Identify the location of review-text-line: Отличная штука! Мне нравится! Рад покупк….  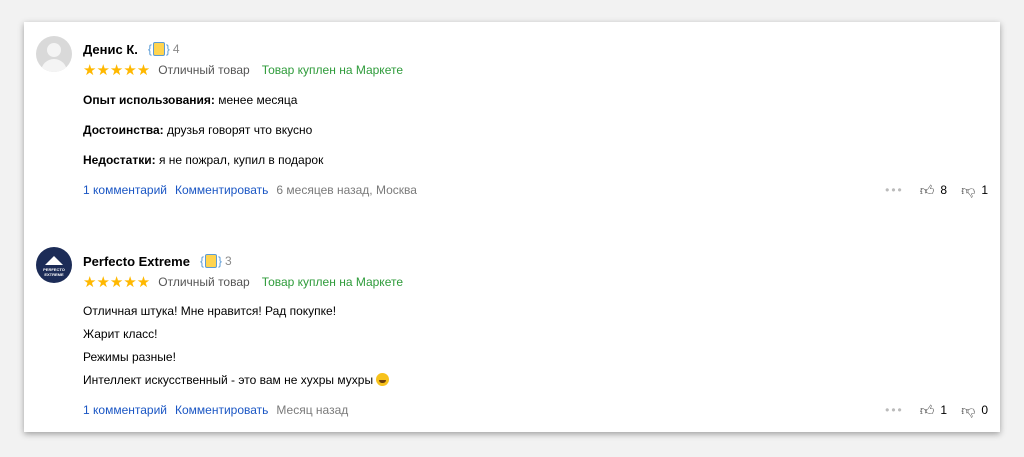
(210, 311).